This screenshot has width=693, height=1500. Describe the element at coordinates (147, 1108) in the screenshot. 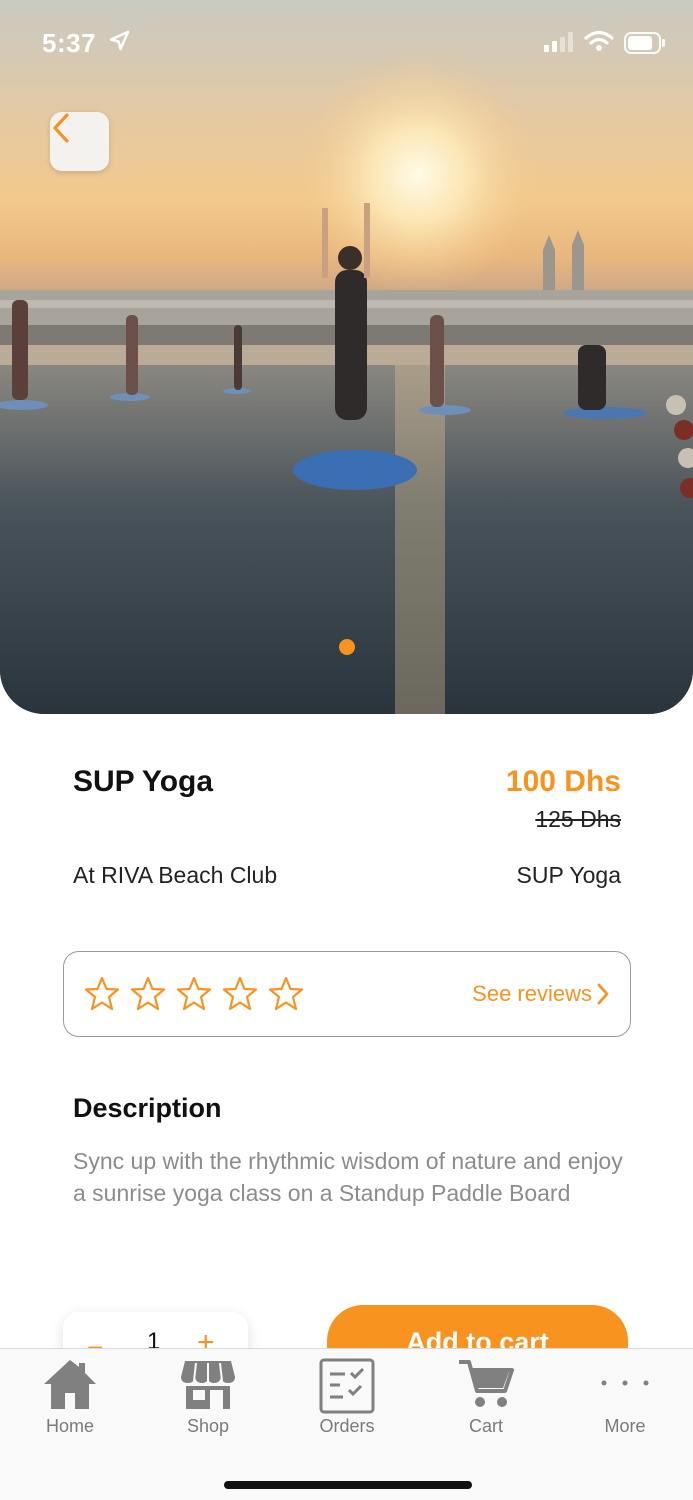

I see `description-heading: Description` at that location.